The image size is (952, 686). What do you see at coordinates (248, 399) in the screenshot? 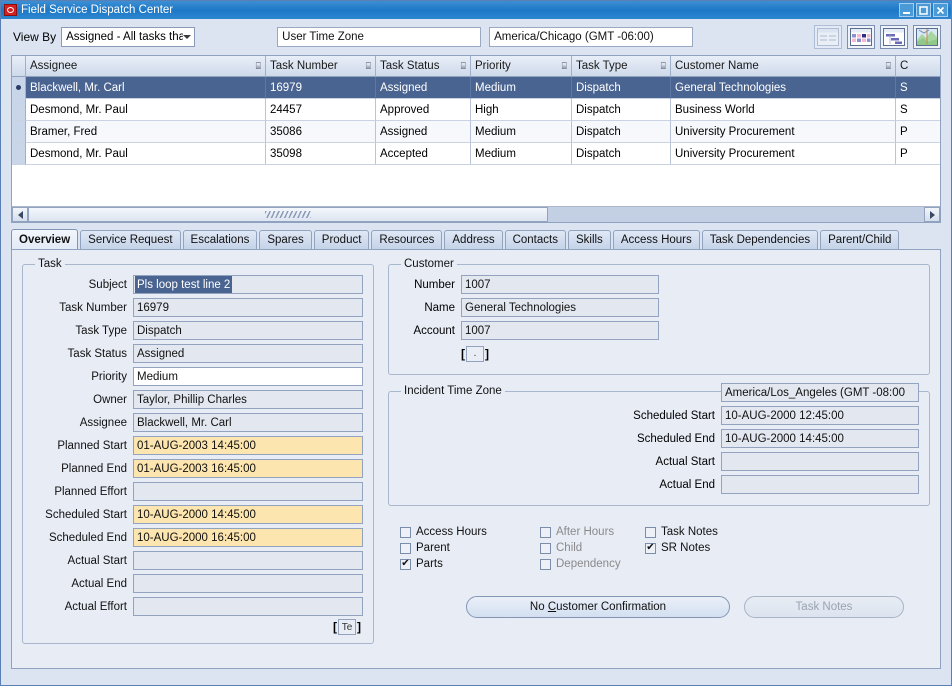
I see `input-owner: Taylor, Phillip Charles` at bounding box center [248, 399].